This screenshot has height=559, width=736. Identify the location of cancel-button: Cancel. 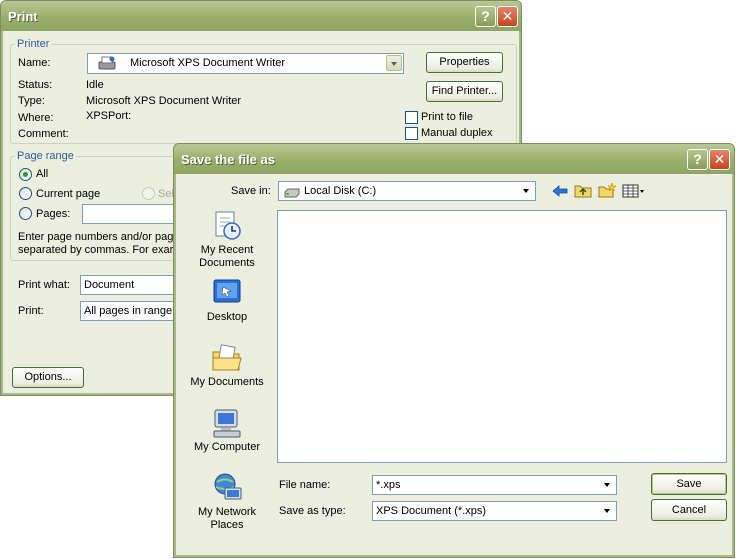
(689, 510).